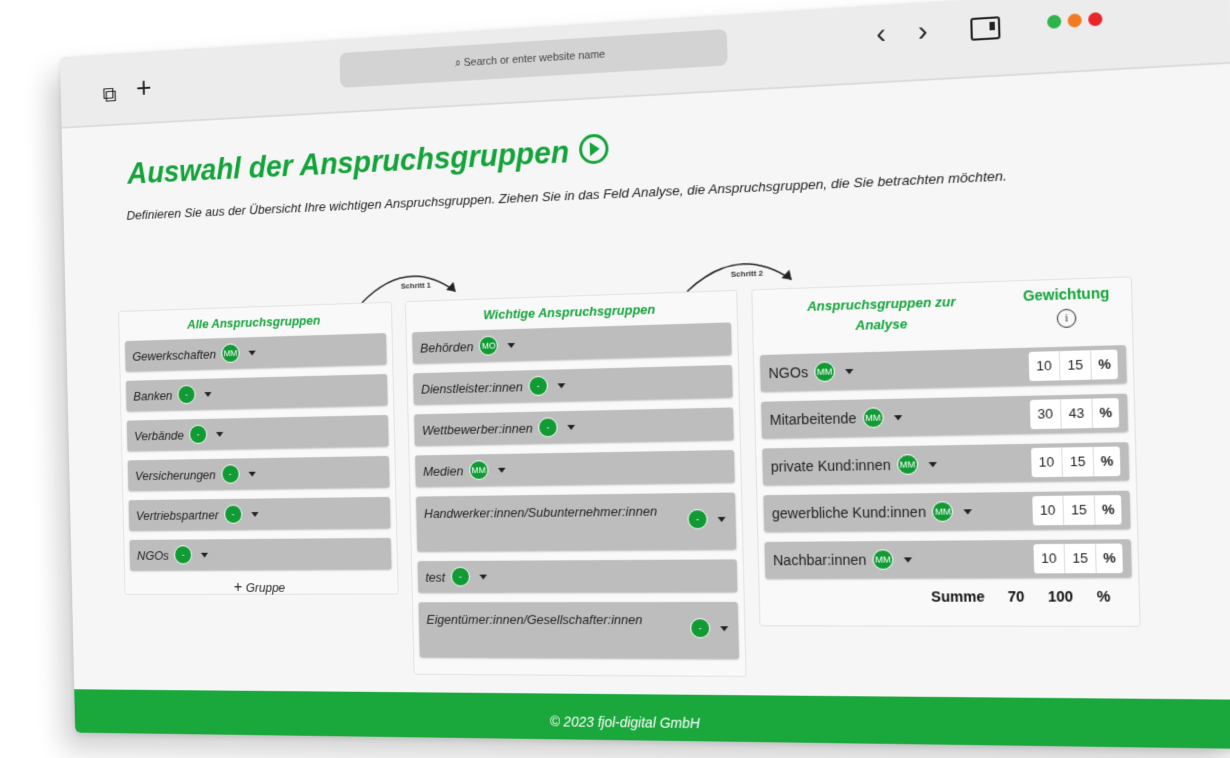  Describe the element at coordinates (109, 94) in the screenshot. I see `tabs-overview-icon: ⧉` at that location.